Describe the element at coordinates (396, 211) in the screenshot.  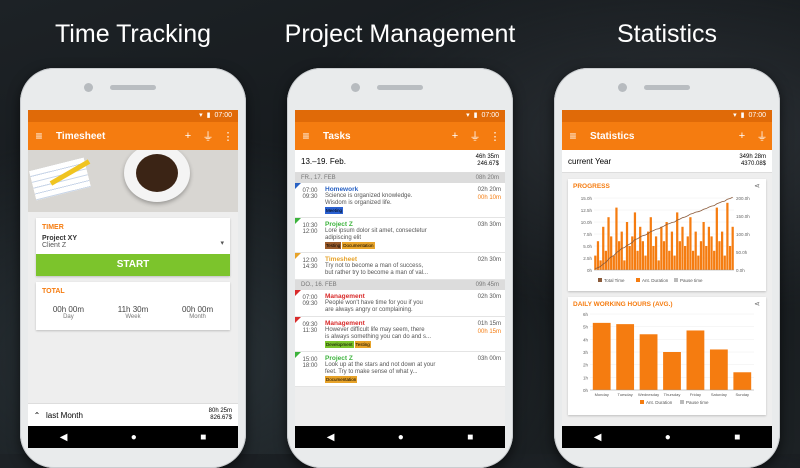
I see `task-tags: Meeting` at that location.